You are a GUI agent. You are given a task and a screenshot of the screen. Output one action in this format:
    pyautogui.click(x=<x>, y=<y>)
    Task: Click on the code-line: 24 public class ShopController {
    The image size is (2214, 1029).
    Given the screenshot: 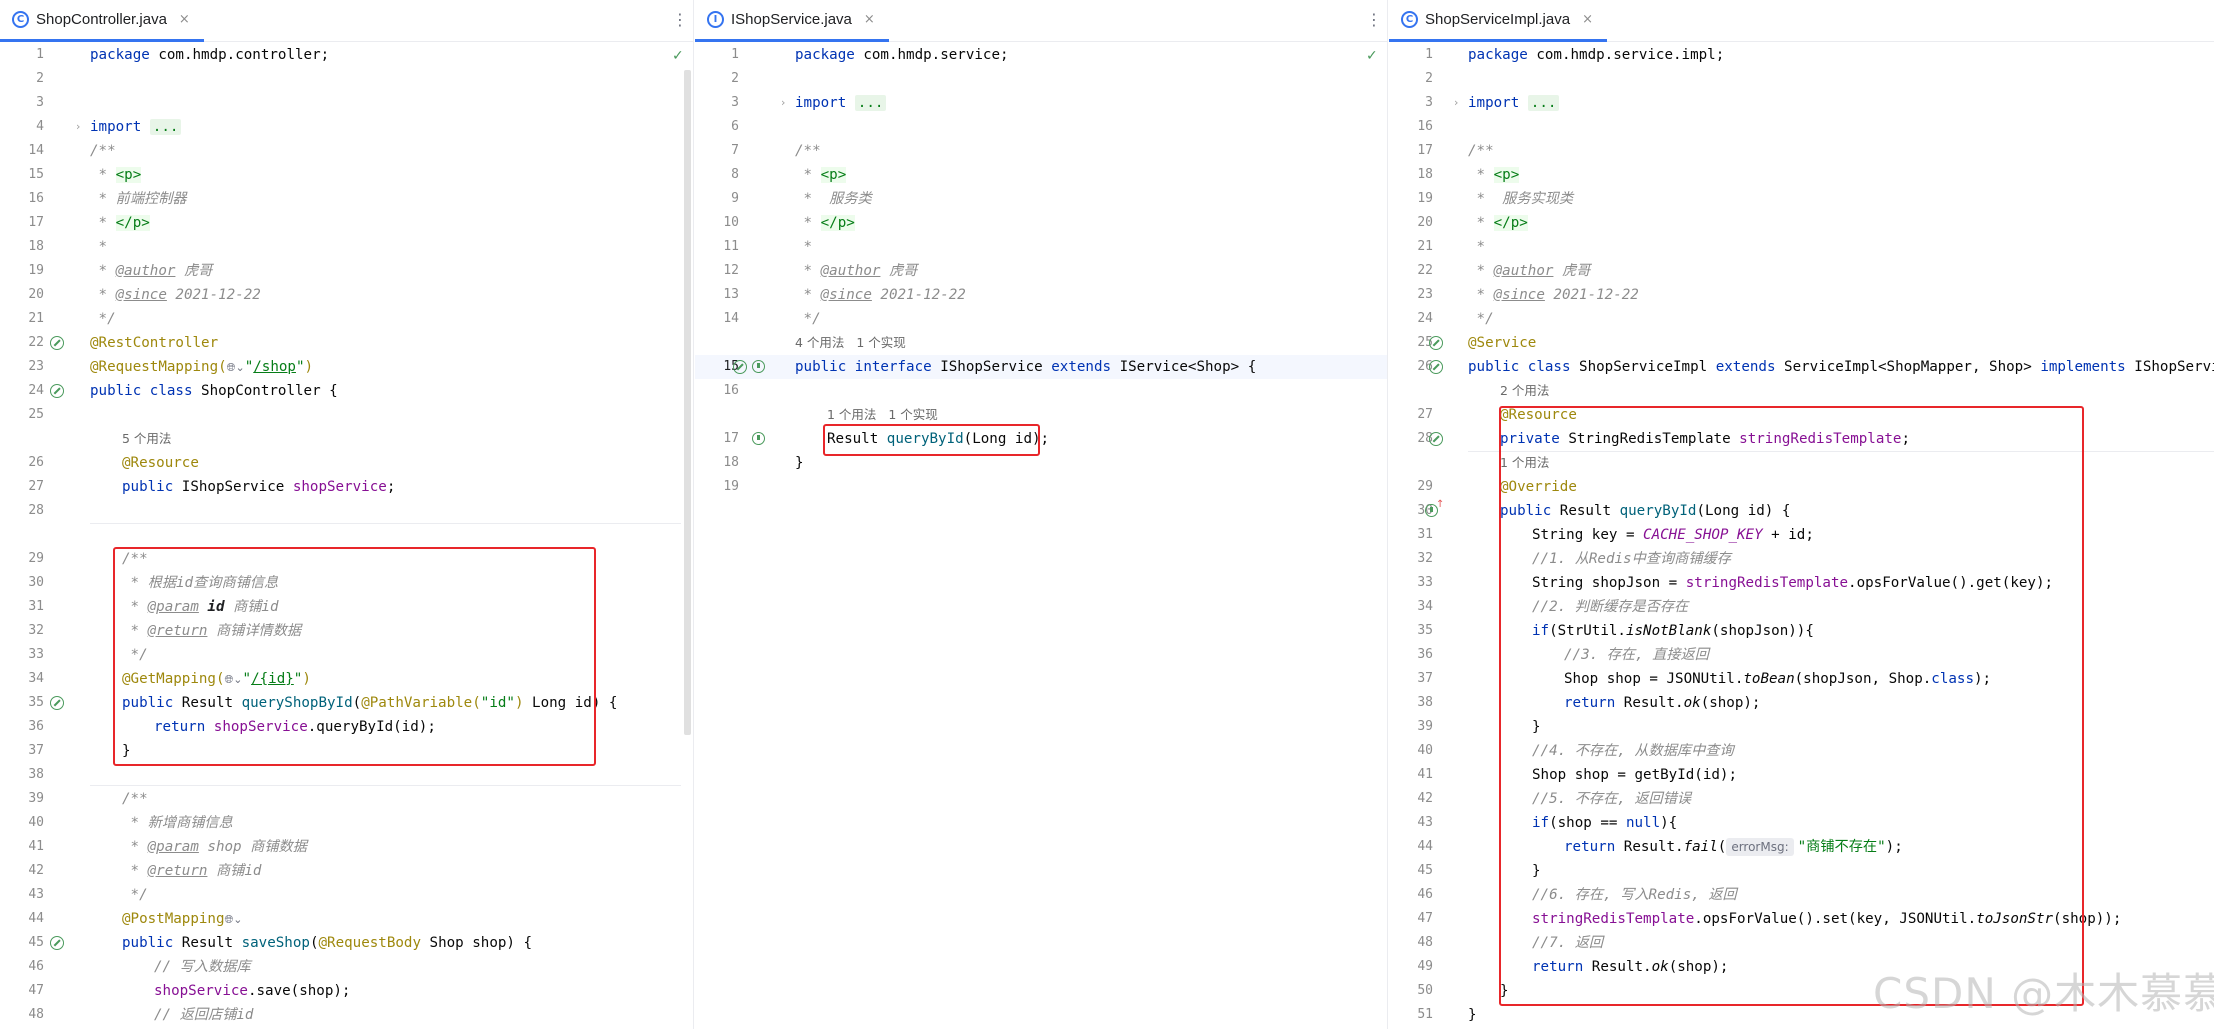 What is the action you would take?
    pyautogui.click(x=346, y=391)
    